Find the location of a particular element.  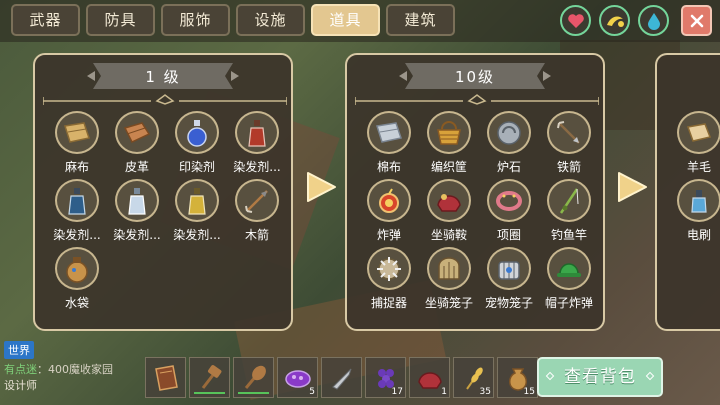

book-icon is located at coordinates (166, 377).